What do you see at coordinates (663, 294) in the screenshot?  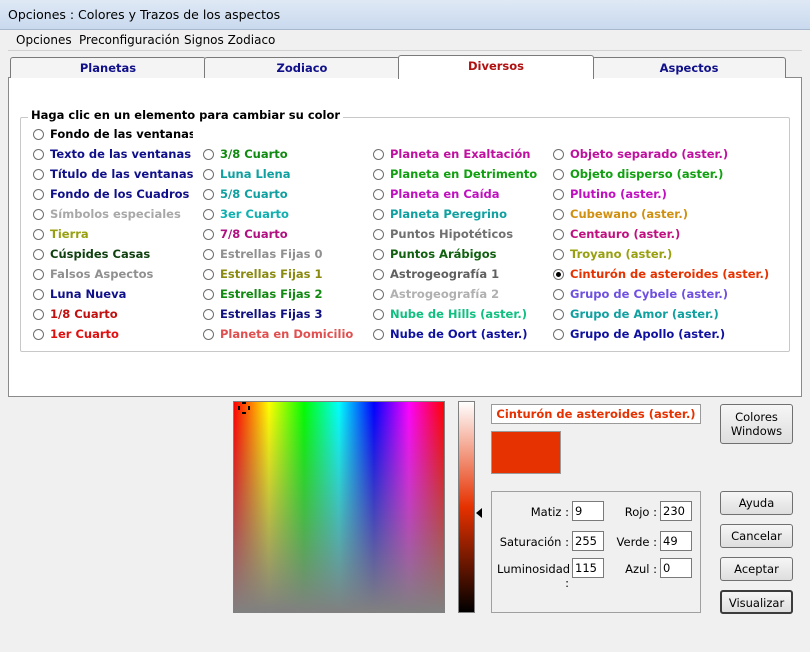 I see `color-option: Grupo de Cybele (aster.)` at bounding box center [663, 294].